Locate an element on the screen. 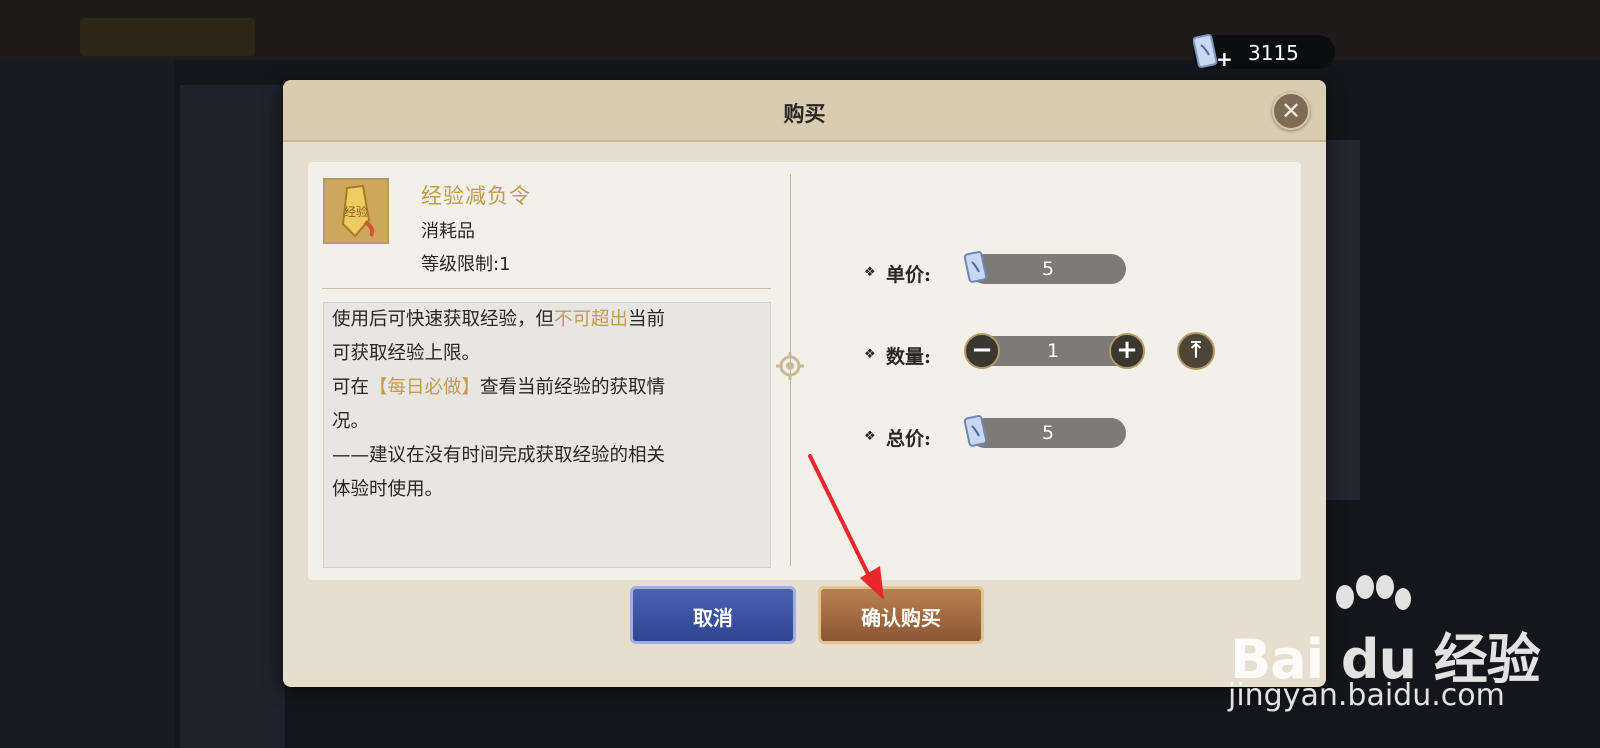 The width and height of the screenshot is (1600, 748). max-quantity-button: ⤒ is located at coordinates (1196, 351).